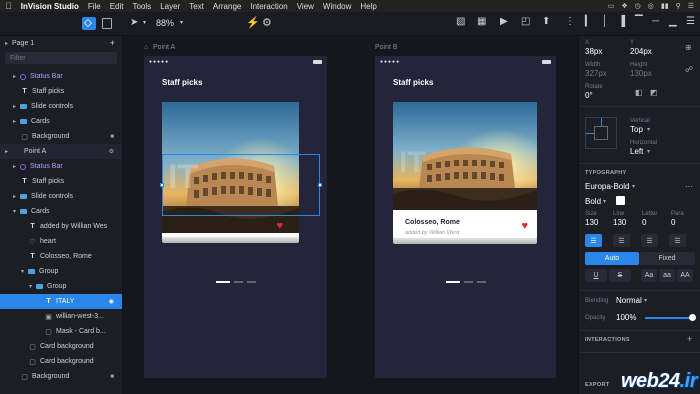 Image resolution: width=700 pixels, height=394 pixels. What do you see at coordinates (612, 258) in the screenshot?
I see `auto-width-button: Auto` at bounding box center [612, 258].